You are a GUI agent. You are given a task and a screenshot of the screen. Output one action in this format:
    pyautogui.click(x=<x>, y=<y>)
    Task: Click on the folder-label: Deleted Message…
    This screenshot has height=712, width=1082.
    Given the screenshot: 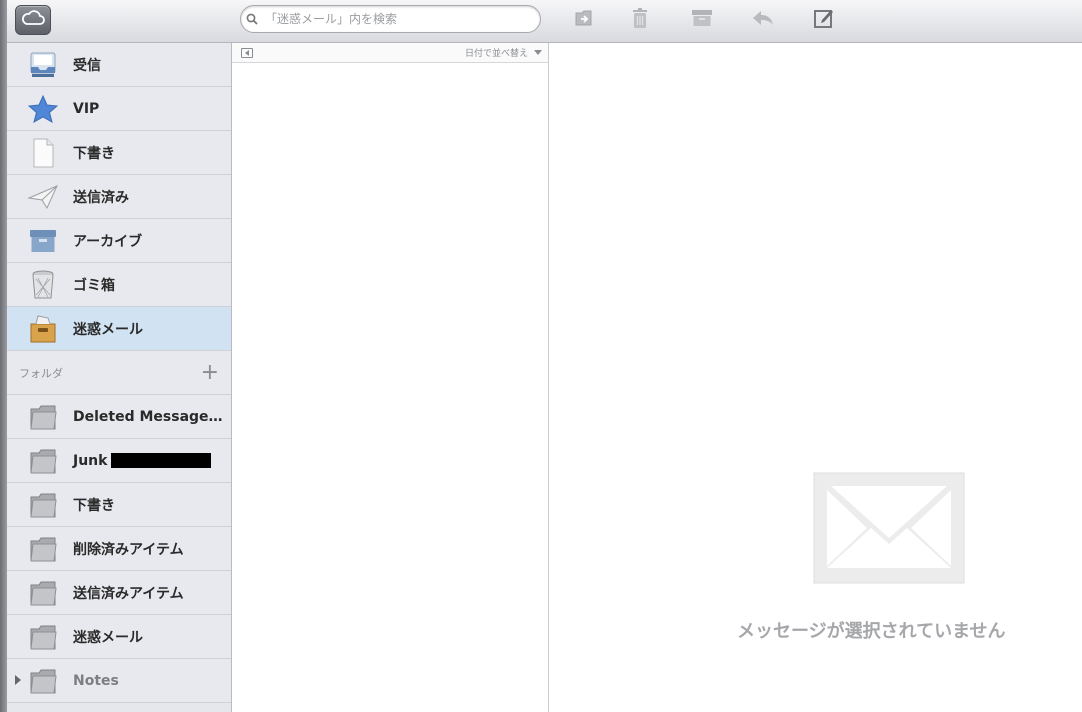 What is the action you would take?
    pyautogui.click(x=148, y=416)
    